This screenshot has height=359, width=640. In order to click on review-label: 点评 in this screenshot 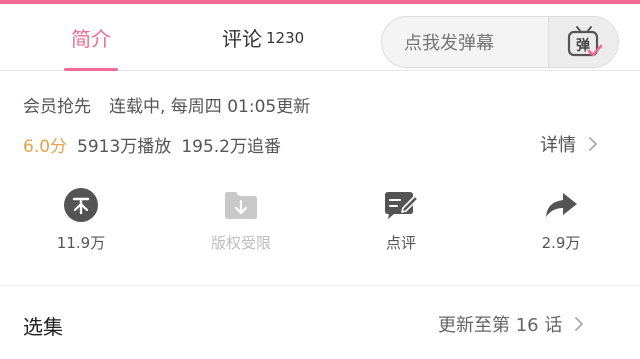, I will do `click(400, 243)`.